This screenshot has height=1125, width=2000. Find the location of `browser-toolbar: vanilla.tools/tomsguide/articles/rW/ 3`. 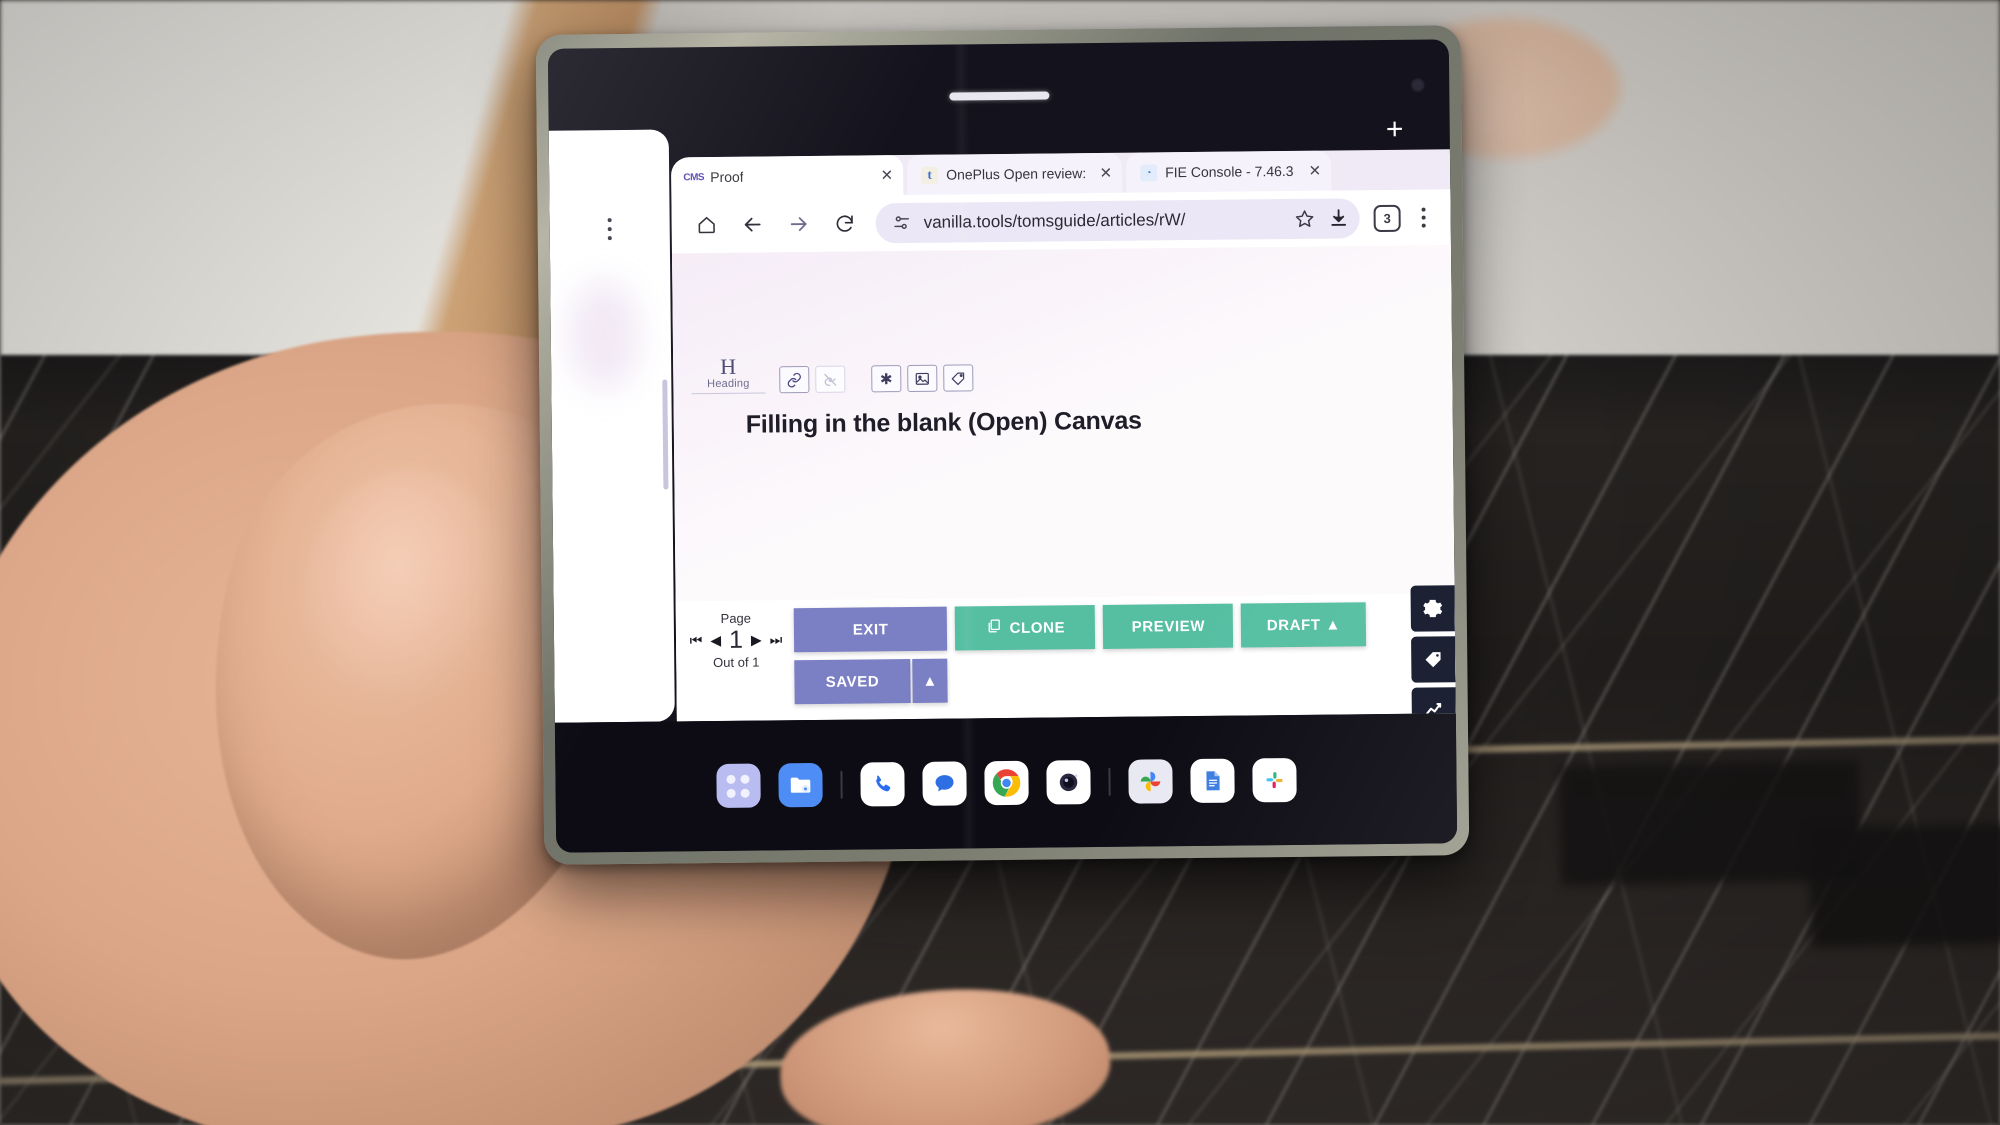

browser-toolbar: vanilla.tools/tomsguide/articles/rW/ 3 is located at coordinates (1061, 221).